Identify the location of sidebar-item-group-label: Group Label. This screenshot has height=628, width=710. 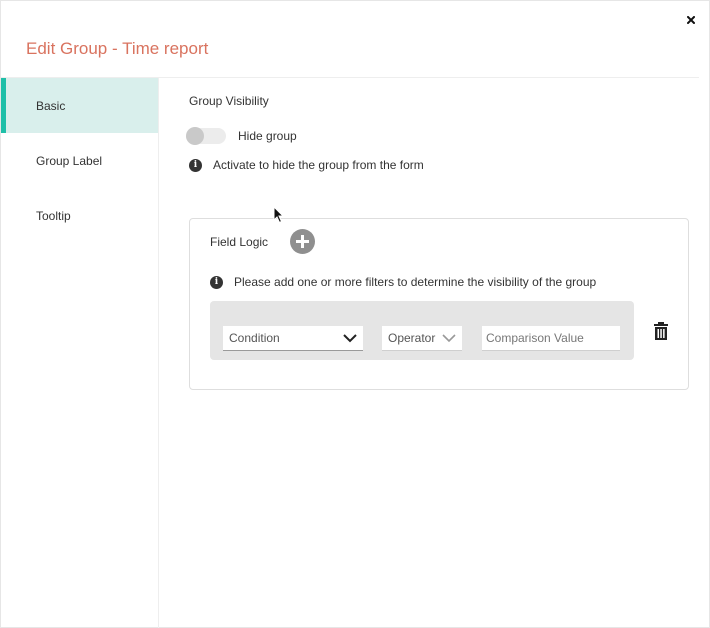
(79, 160).